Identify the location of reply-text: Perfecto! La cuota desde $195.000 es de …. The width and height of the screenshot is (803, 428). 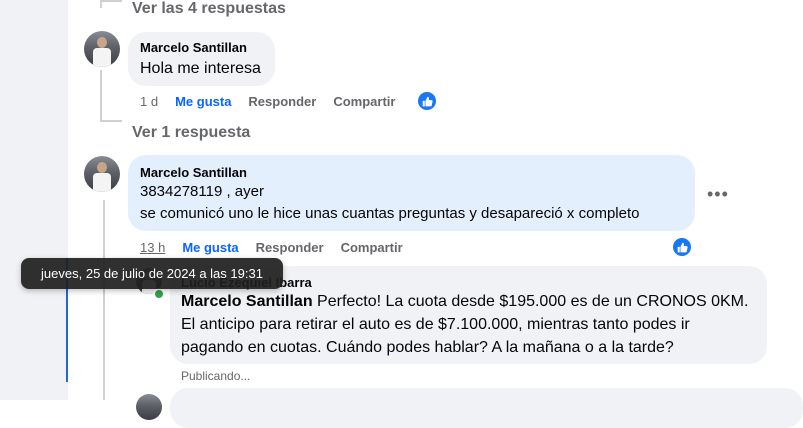
(533, 301).